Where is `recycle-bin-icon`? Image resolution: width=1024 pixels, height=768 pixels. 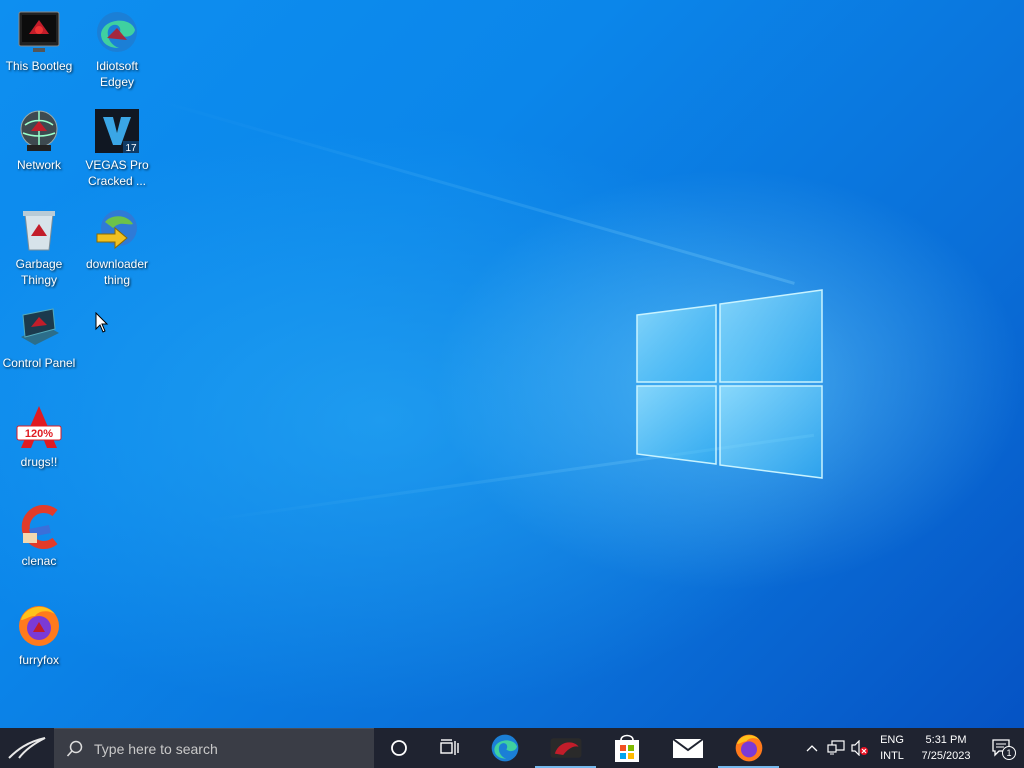 recycle-bin-icon is located at coordinates (39, 231).